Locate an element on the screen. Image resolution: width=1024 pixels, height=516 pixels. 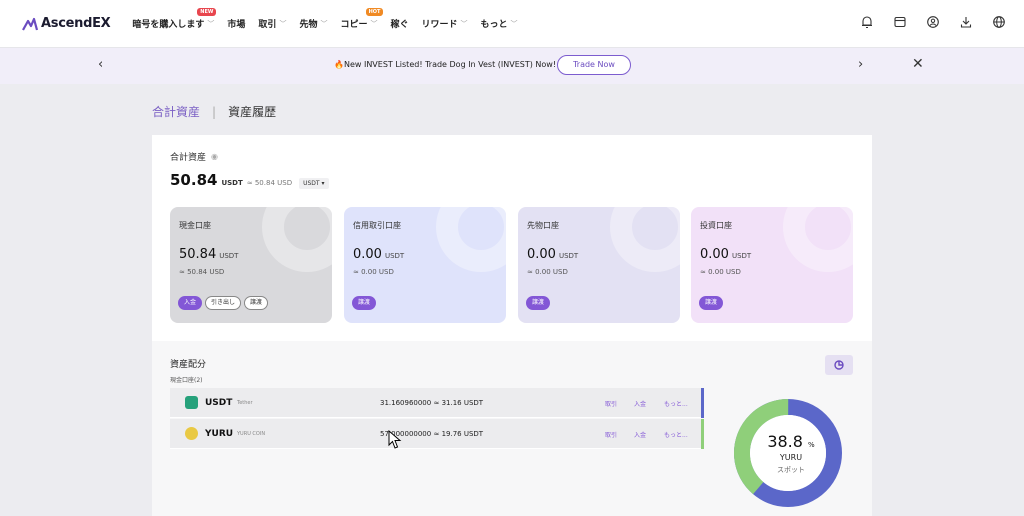
total-usd: ≈ 50.84 USD is located at coordinates (269, 183).